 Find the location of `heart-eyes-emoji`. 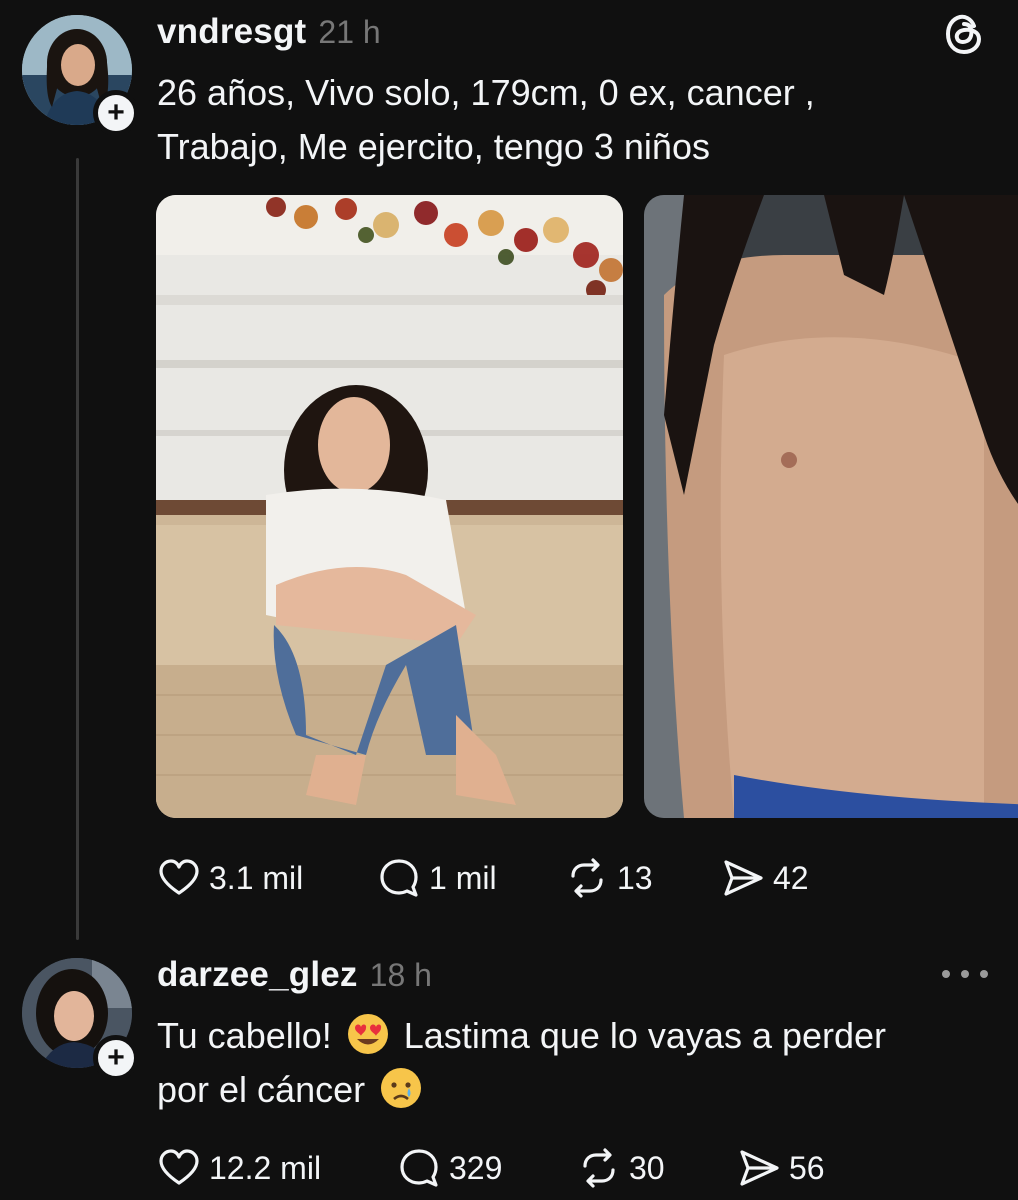

heart-eyes-emoji is located at coordinates (367, 1034).